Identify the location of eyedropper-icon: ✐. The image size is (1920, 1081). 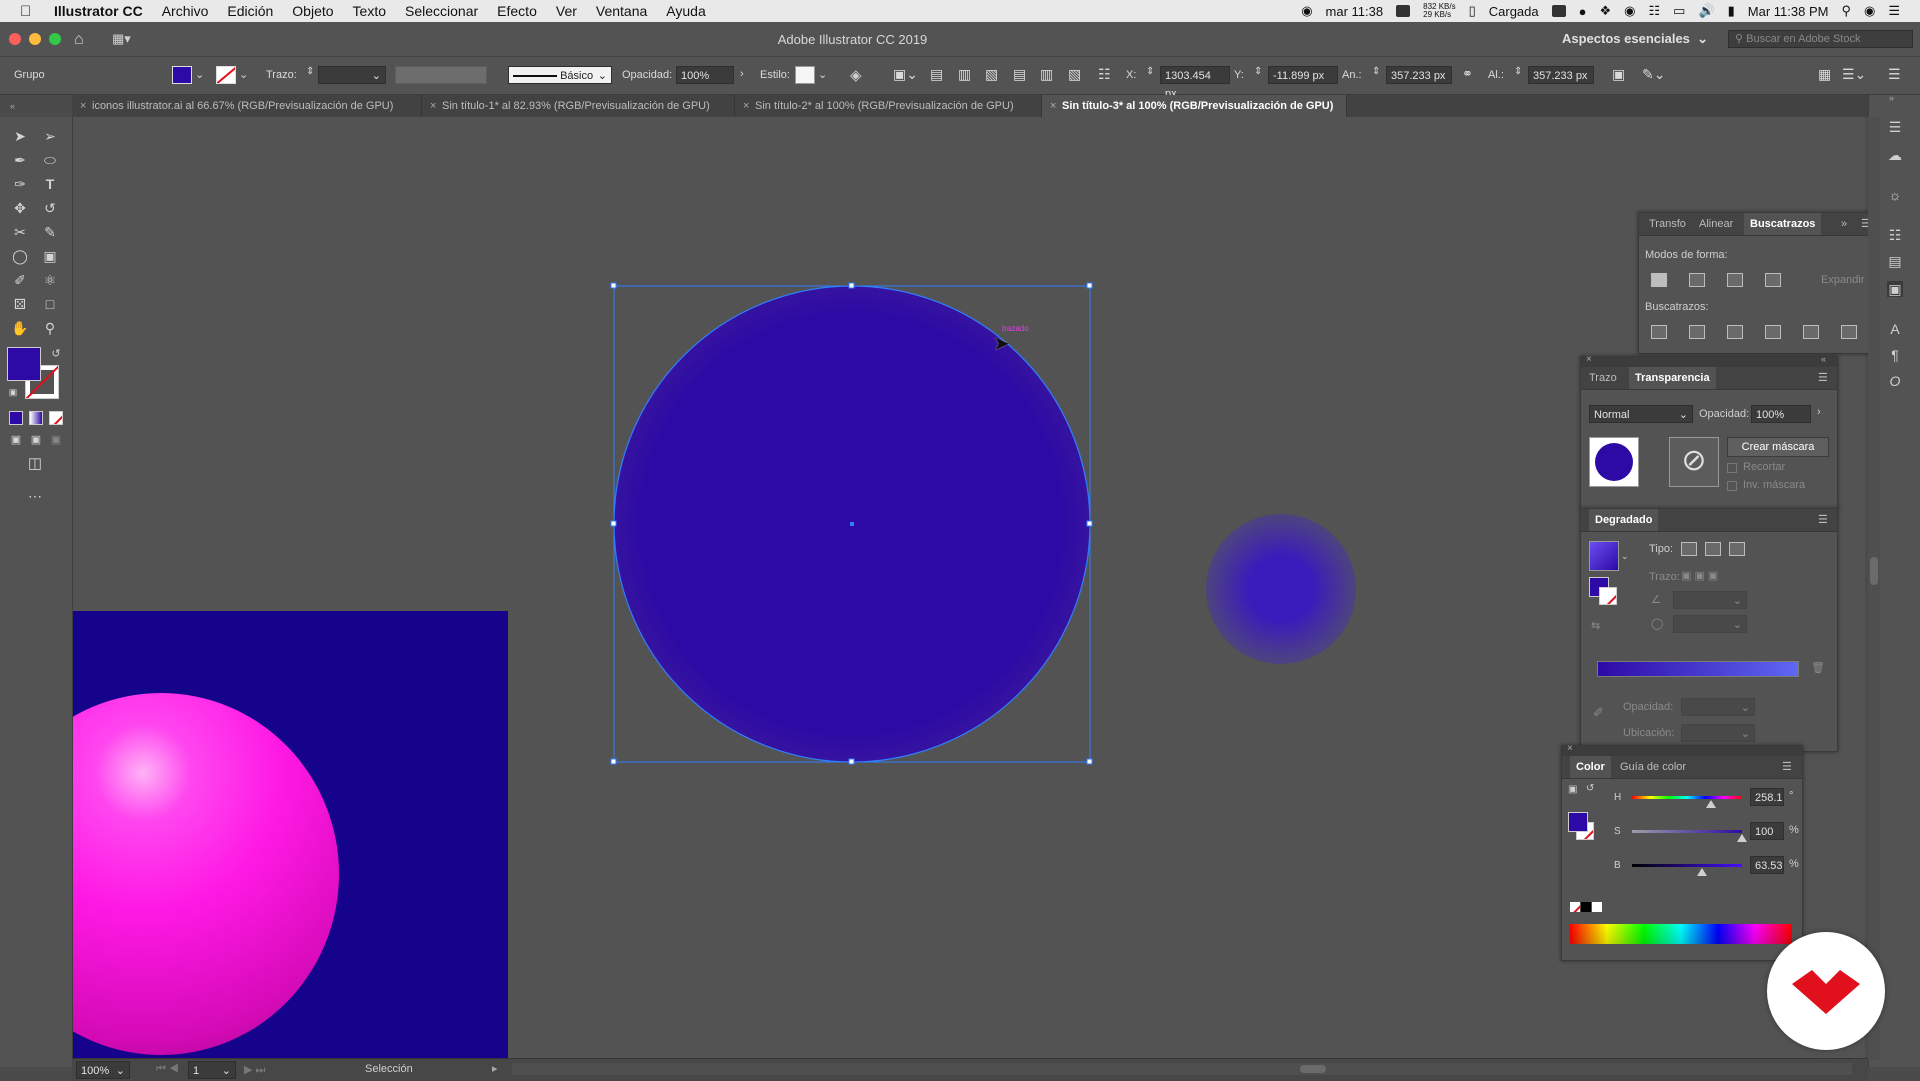
(1598, 713).